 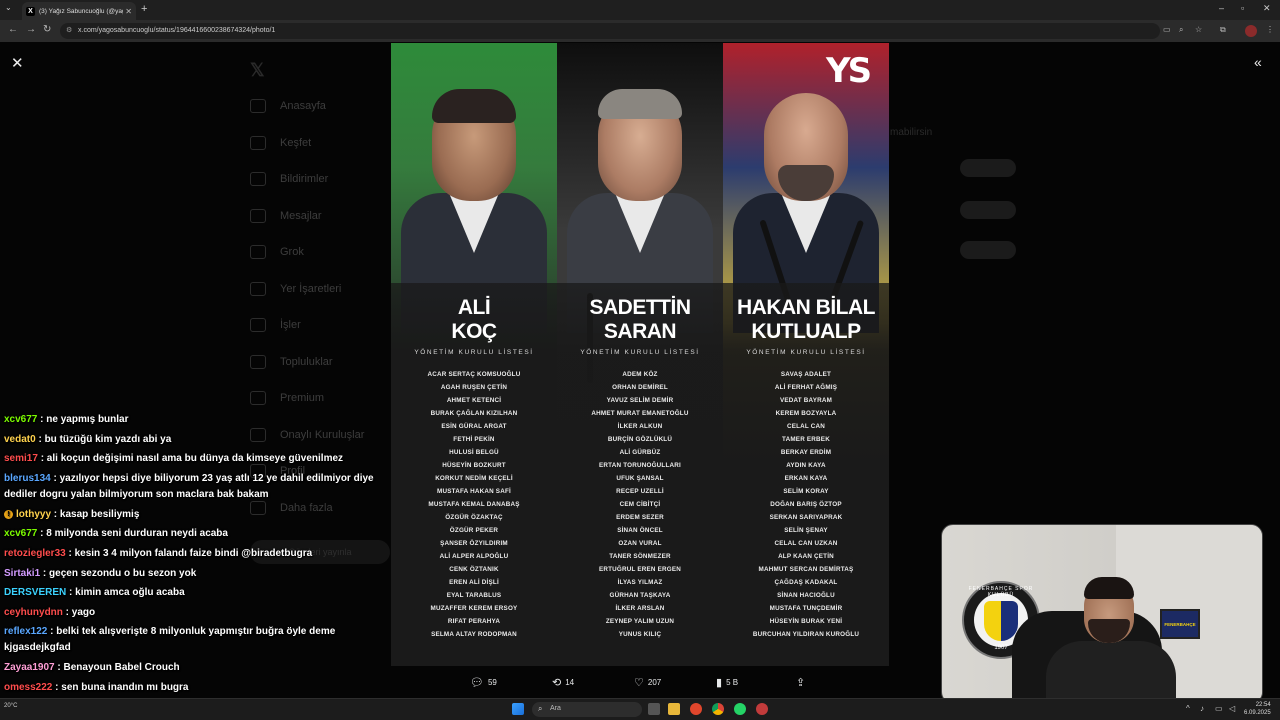 I want to click on member-name: ERTUĞRUL EREN ERGEN, so click(x=640, y=569).